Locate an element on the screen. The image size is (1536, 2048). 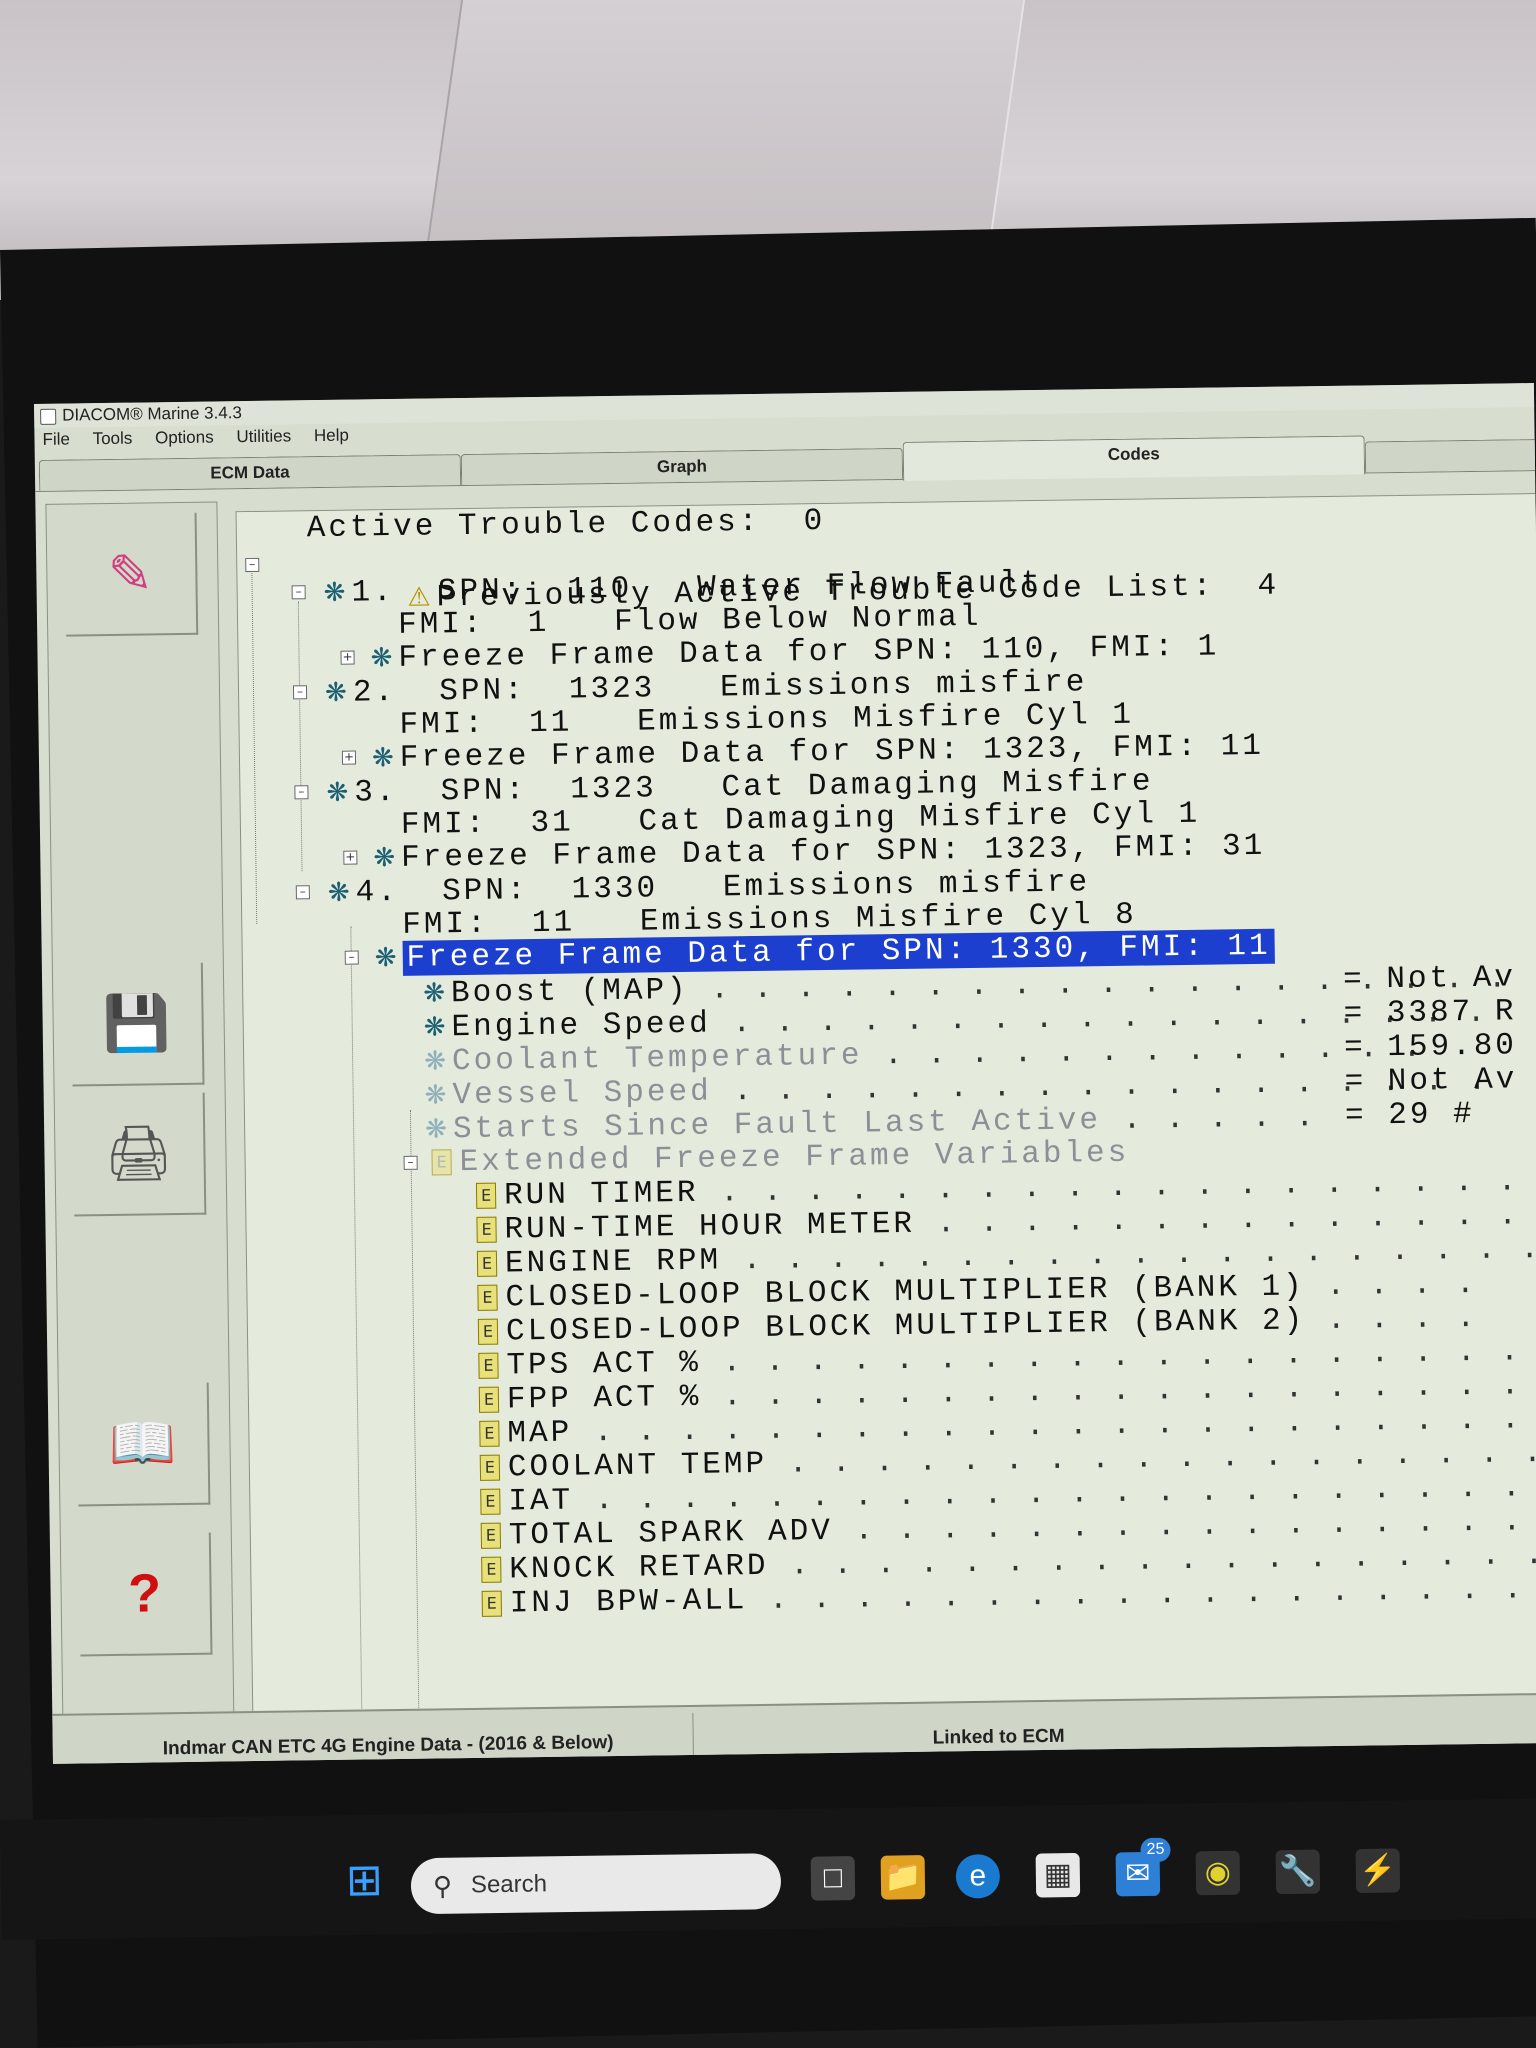
menu-options: Options is located at coordinates (184, 437).